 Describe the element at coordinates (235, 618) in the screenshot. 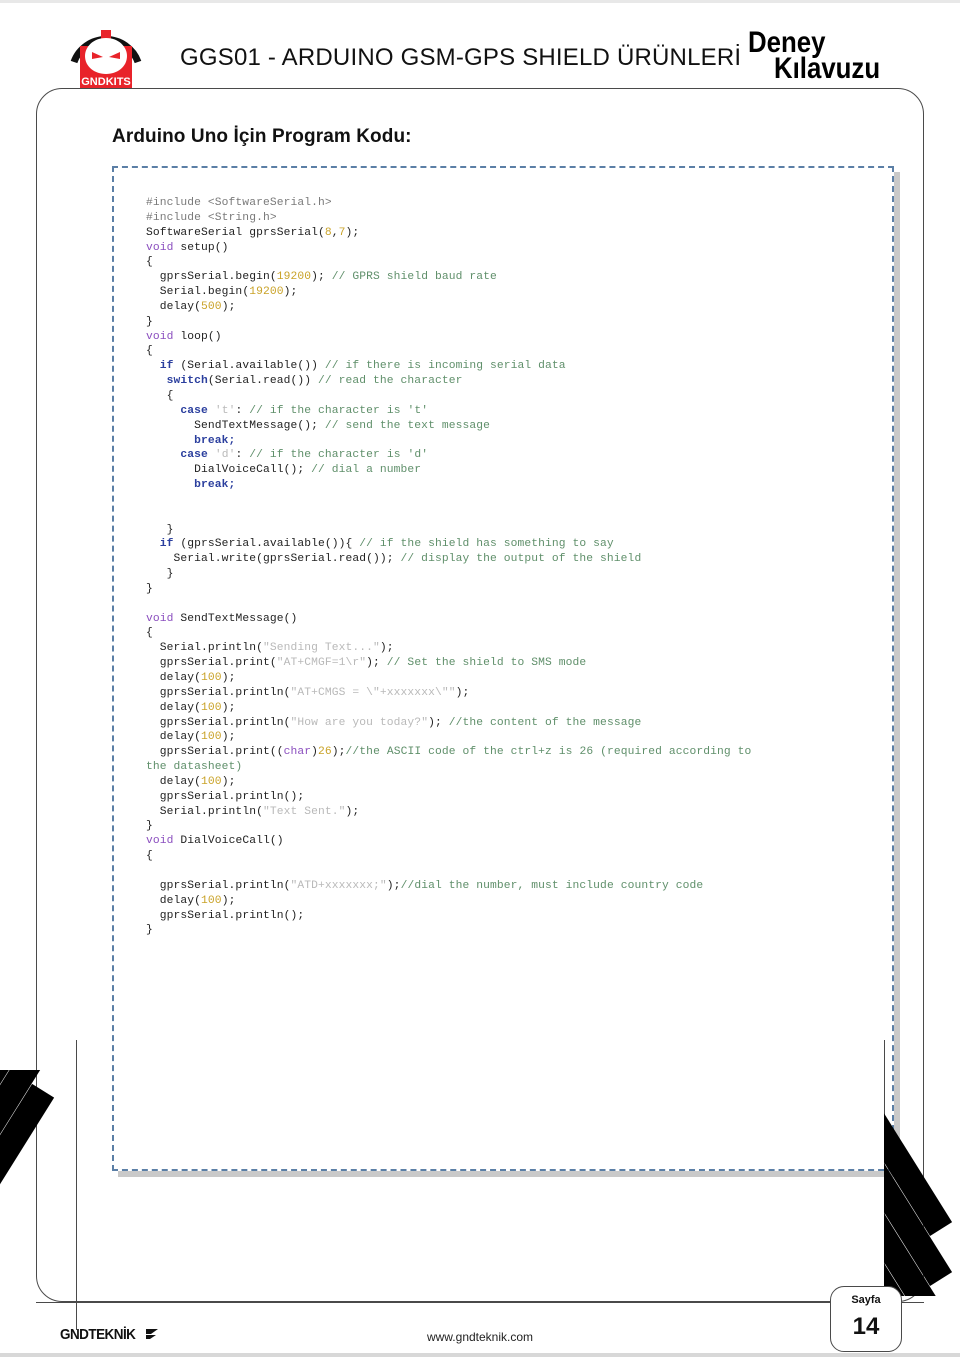

I see `code-token: SendTextMessage()` at that location.